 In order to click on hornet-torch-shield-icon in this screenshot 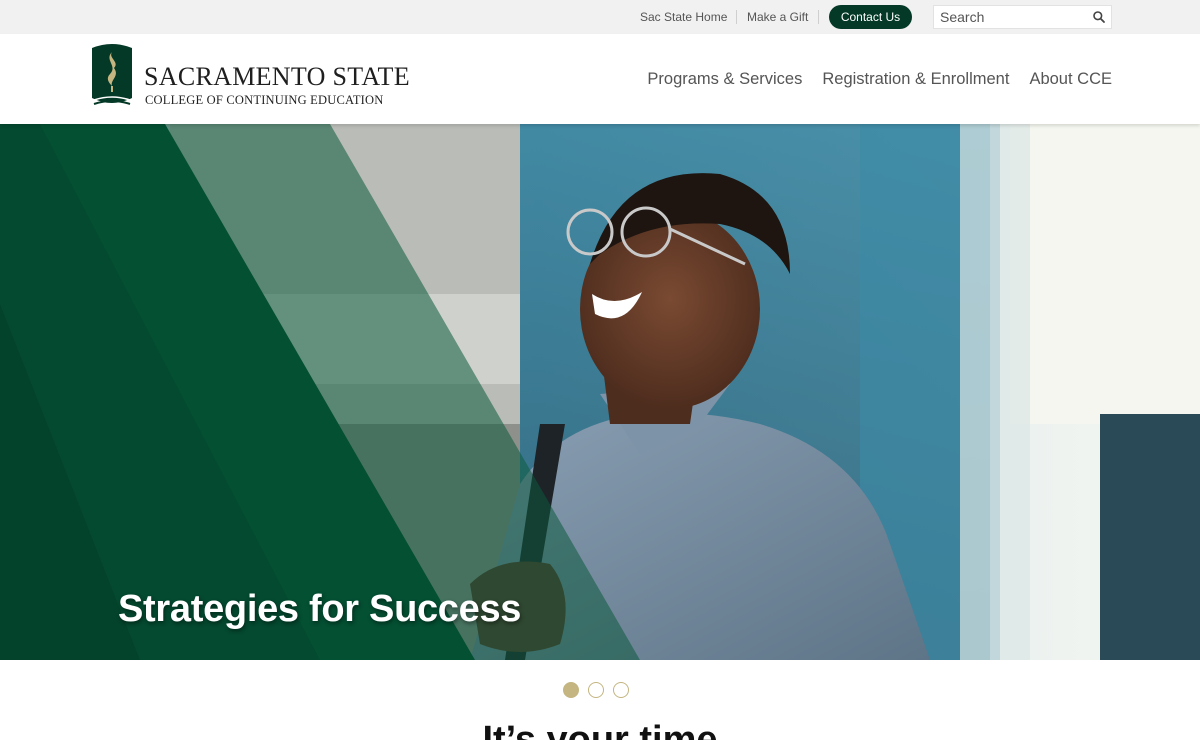, I will do `click(112, 74)`.